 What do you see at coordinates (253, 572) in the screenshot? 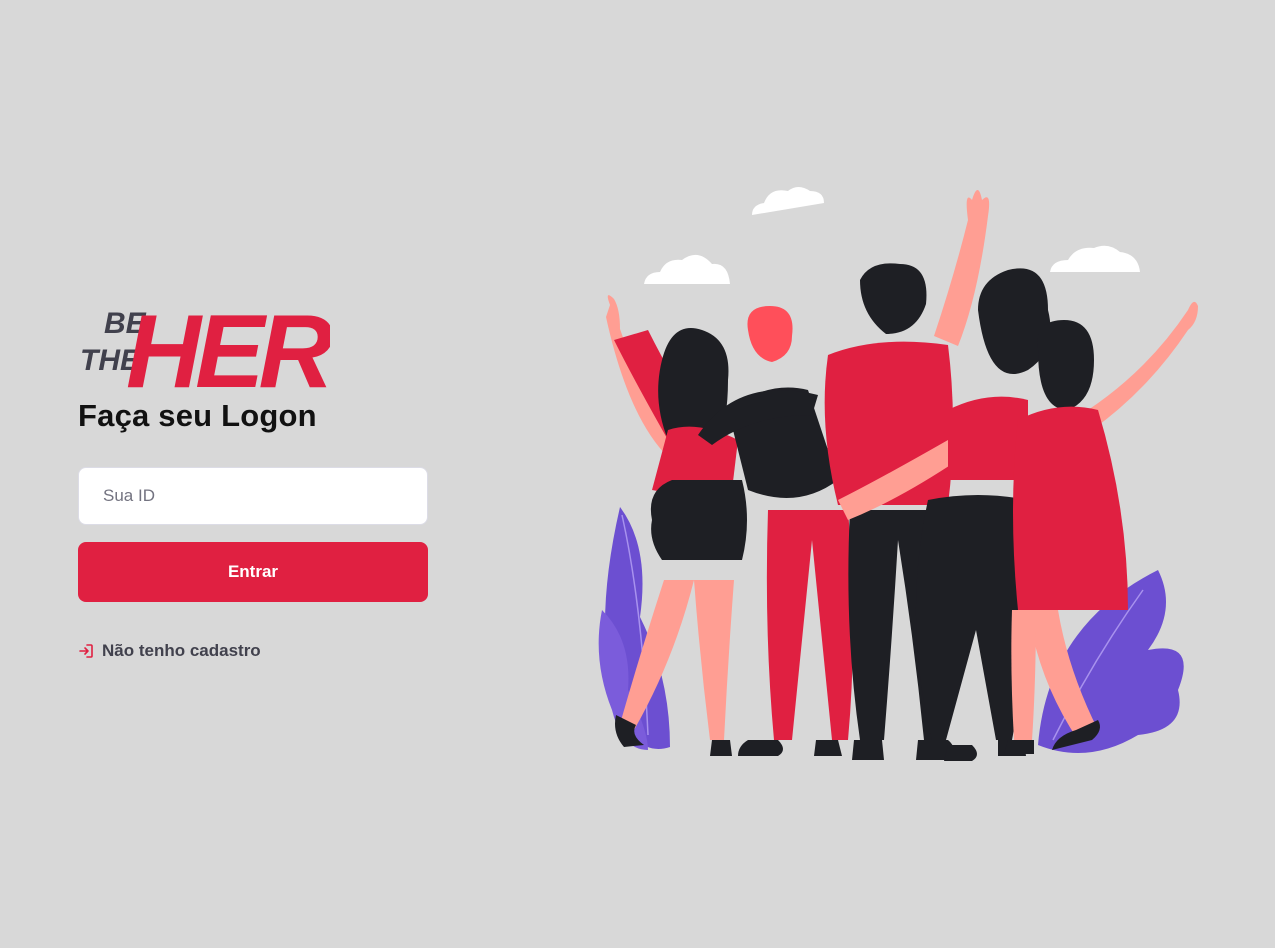
I see `entrar-button: Entrar` at bounding box center [253, 572].